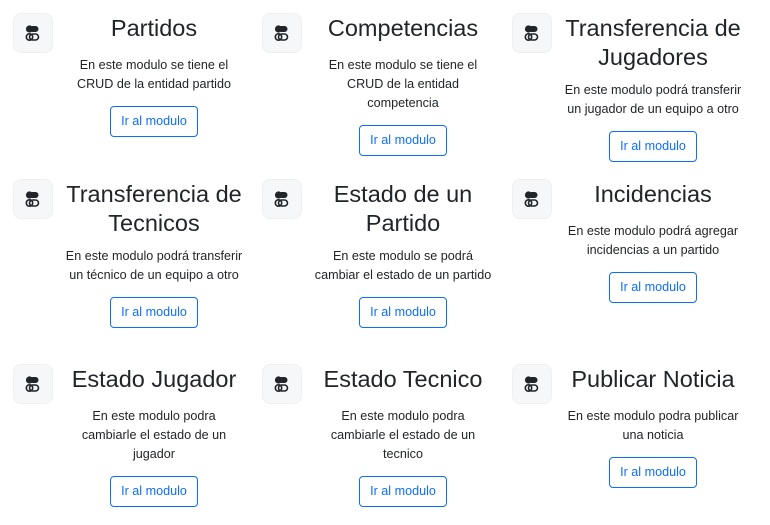 Image resolution: width=770 pixels, height=525 pixels. Describe the element at coordinates (154, 379) in the screenshot. I see `module-title: Estado Jugador` at that location.